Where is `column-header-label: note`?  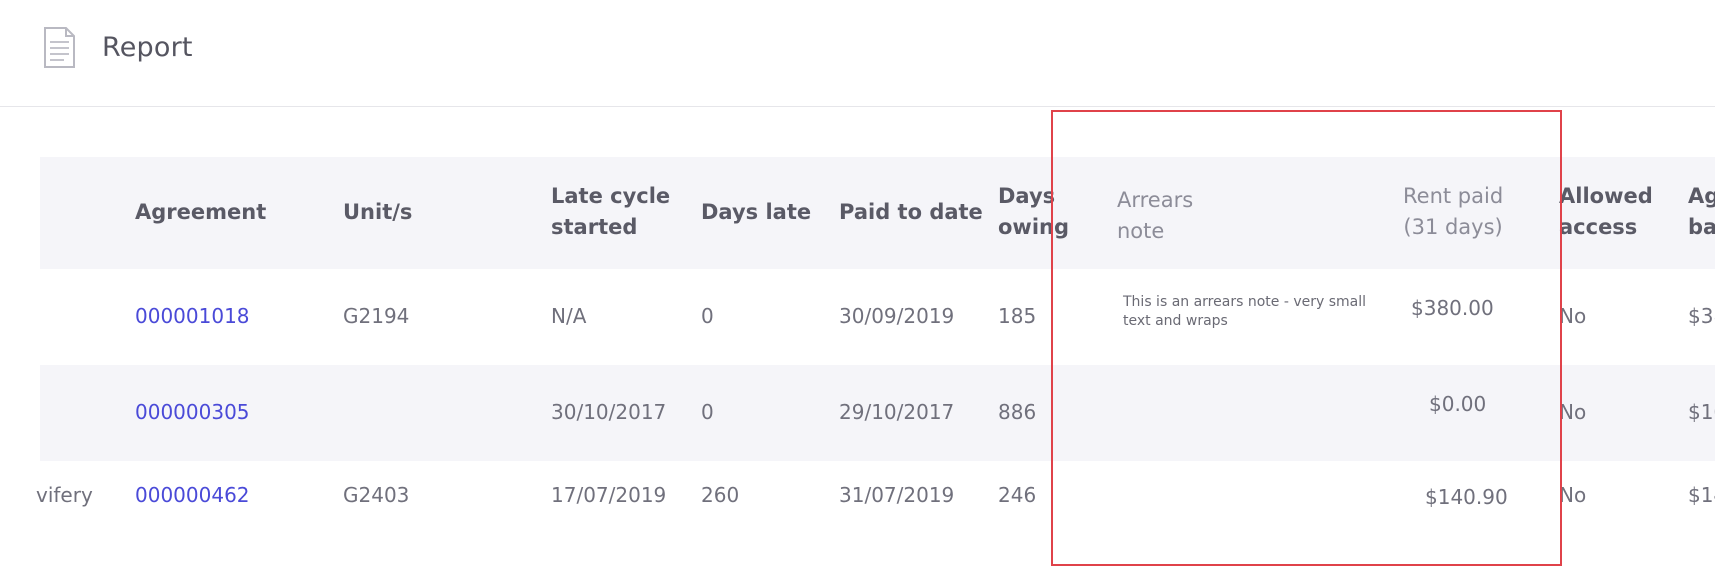 column-header-label: note is located at coordinates (1141, 231).